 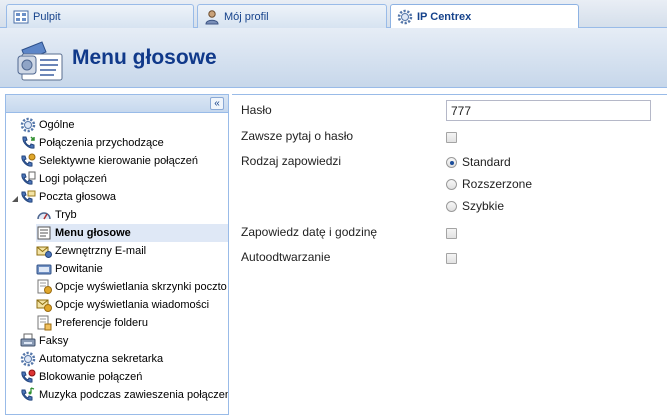 I want to click on sidebar-item-label: Połączenia przychodzące, so click(x=101, y=143).